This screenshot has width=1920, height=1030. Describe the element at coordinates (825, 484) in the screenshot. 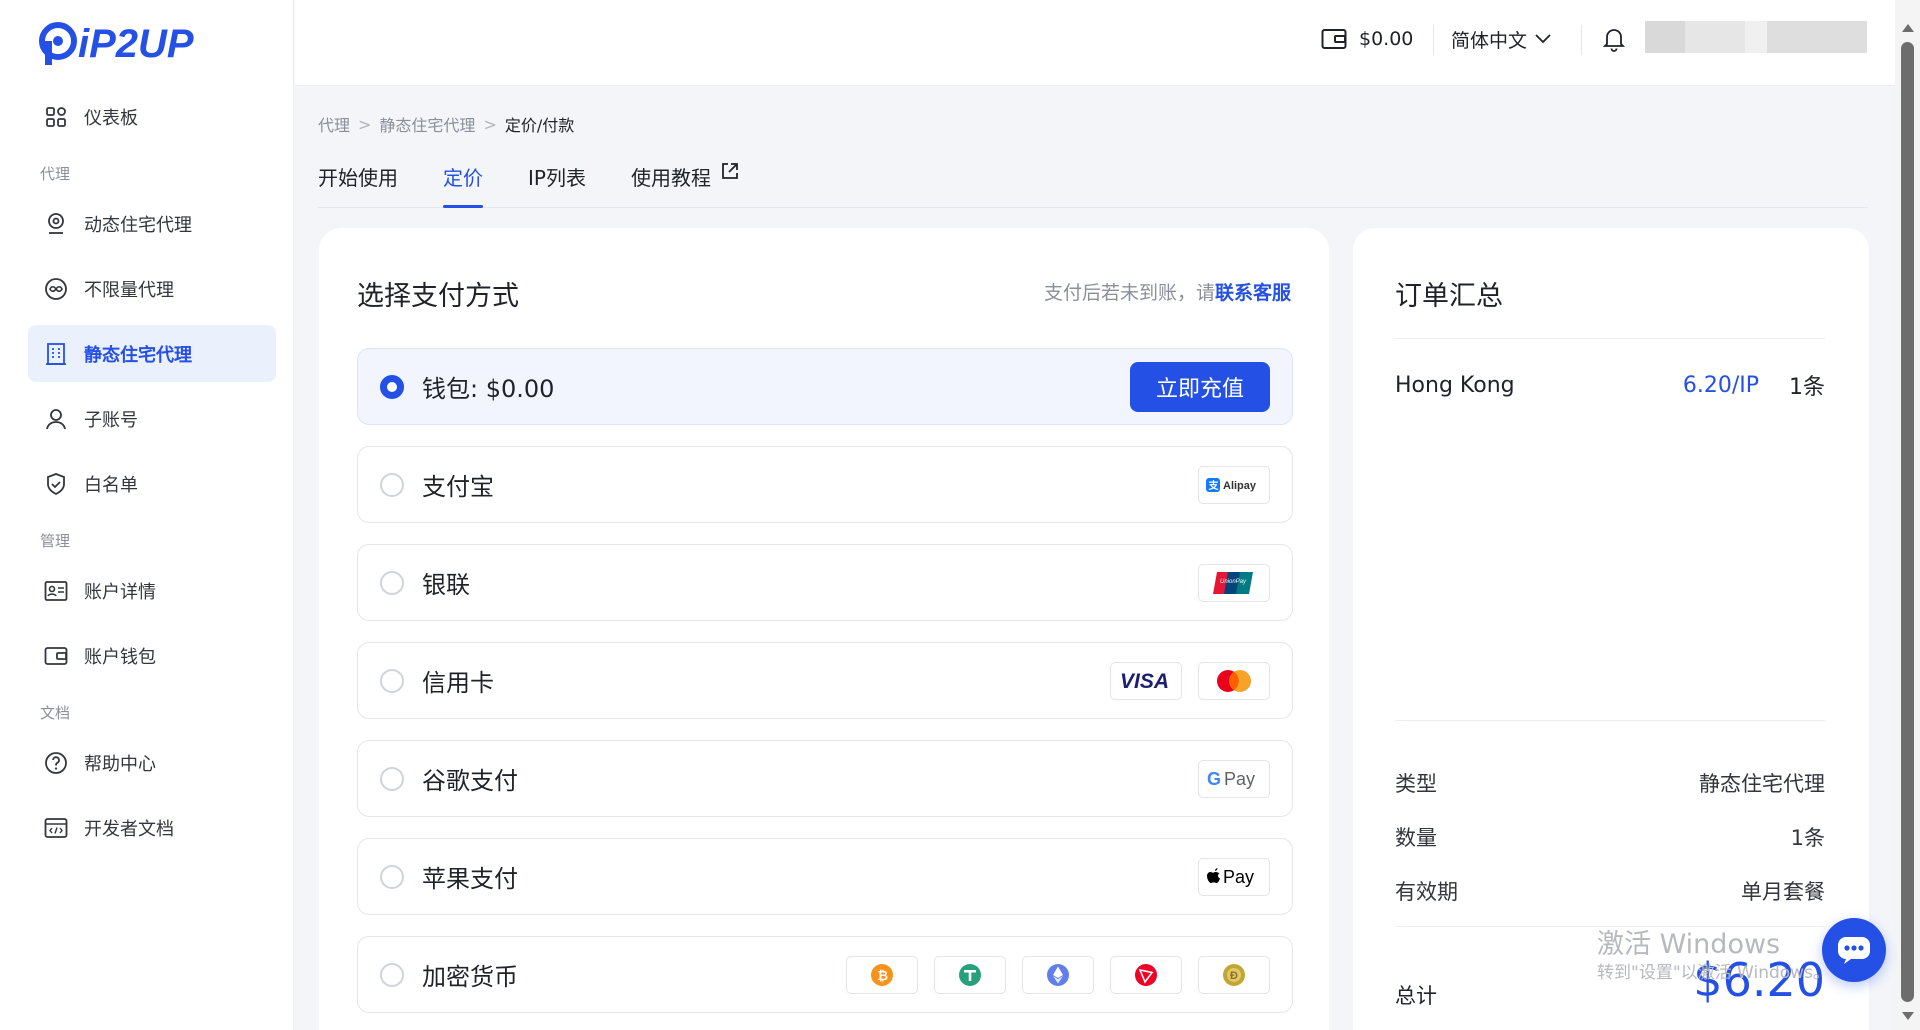

I see `payment-option: 支付宝 支 Alipay` at that location.